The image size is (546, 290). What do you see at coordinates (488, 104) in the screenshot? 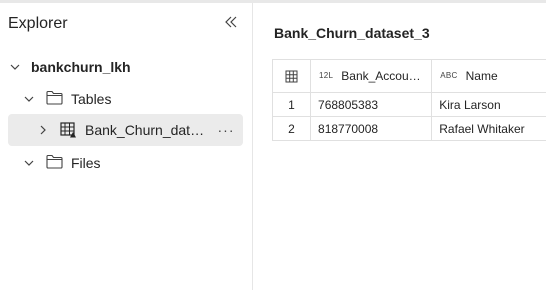
I see `cell-name: Kira Larson` at bounding box center [488, 104].